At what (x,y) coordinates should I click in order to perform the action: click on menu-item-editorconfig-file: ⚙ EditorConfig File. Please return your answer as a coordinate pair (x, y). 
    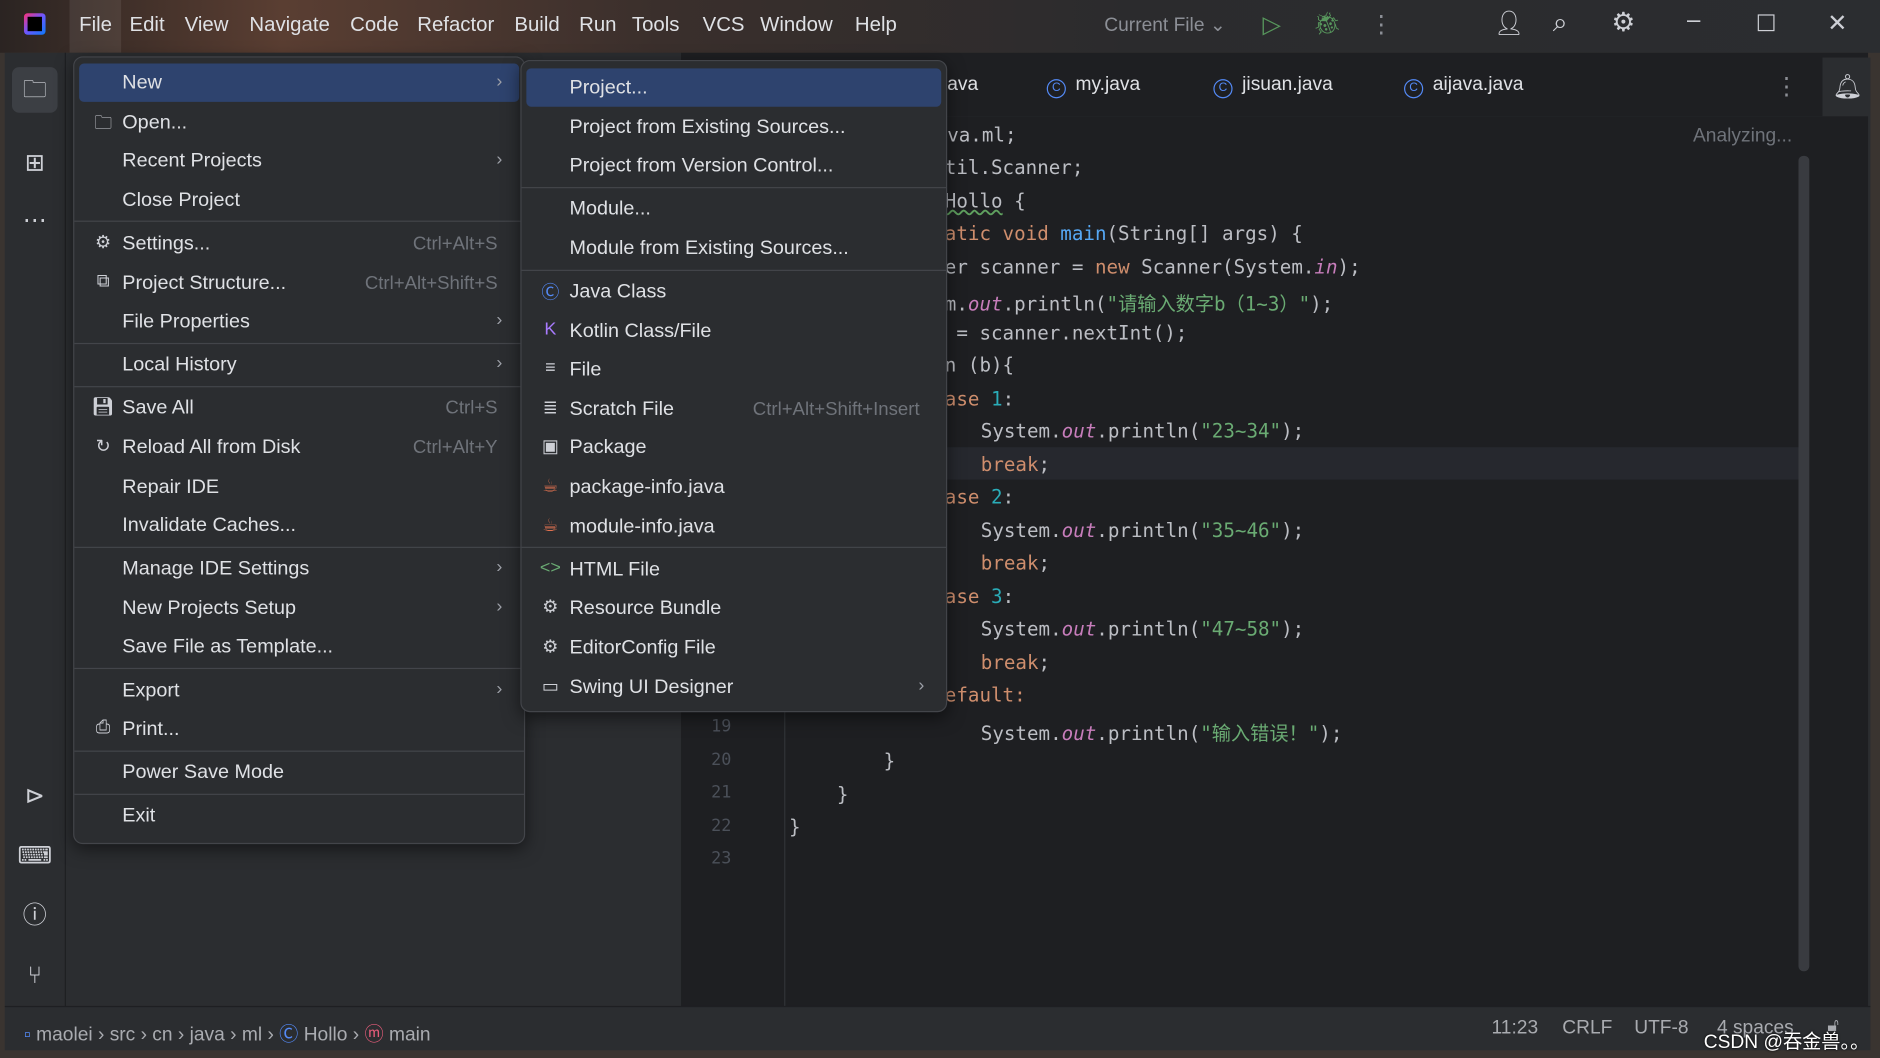
    Looking at the image, I should click on (733, 647).